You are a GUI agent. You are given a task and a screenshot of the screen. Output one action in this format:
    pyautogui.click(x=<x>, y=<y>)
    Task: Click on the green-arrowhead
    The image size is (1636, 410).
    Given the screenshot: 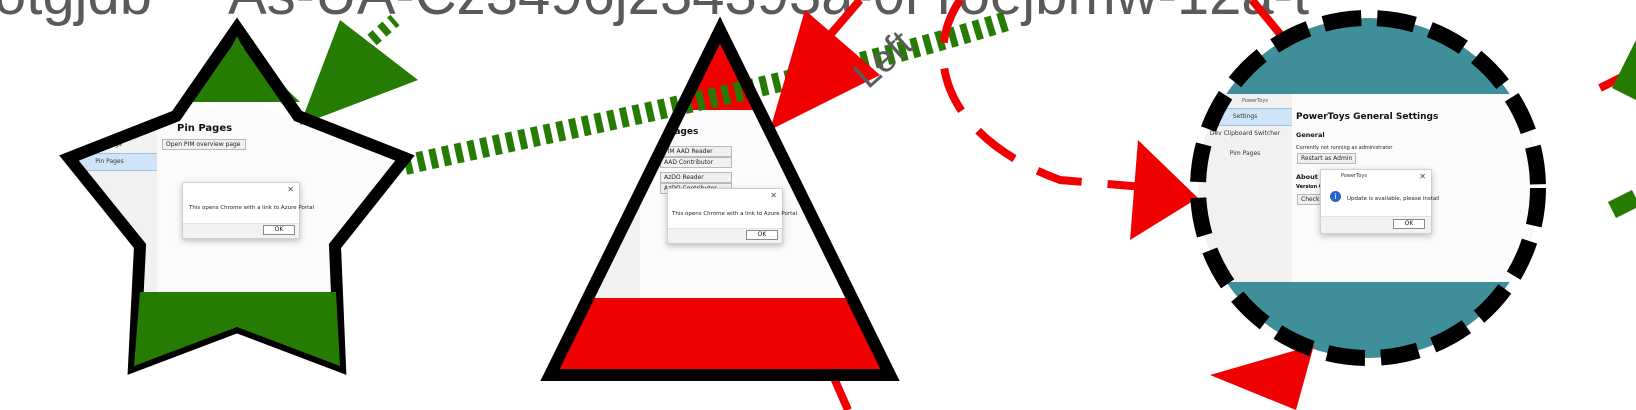 What is the action you would take?
    pyautogui.click(x=359, y=72)
    